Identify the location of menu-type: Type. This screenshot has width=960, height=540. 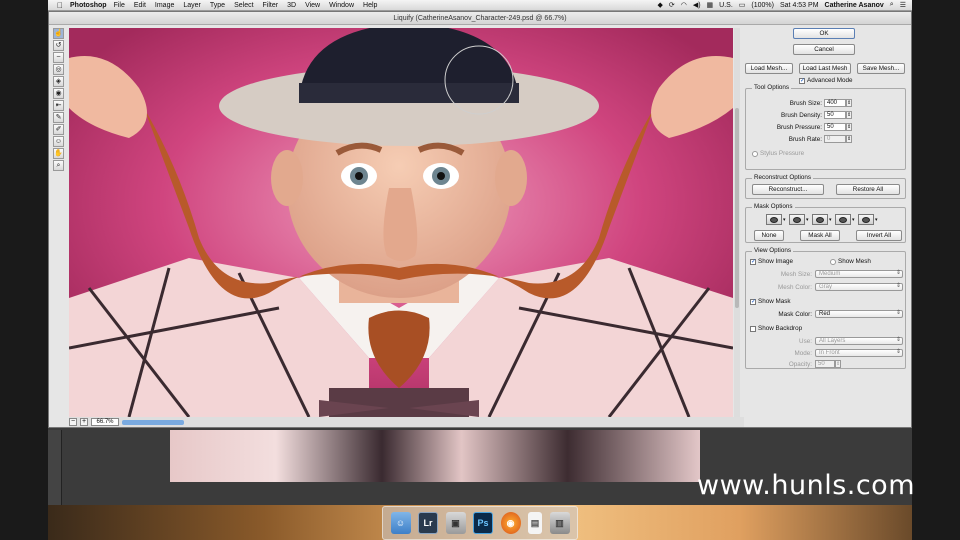
(217, 5).